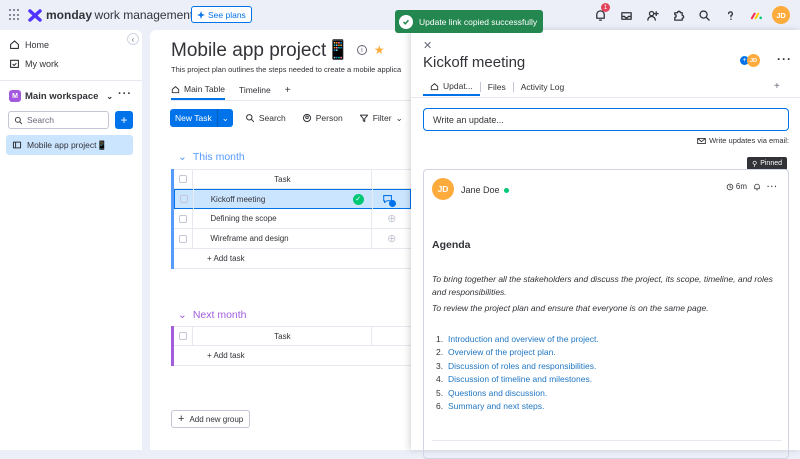 The image size is (800, 459). What do you see at coordinates (757, 187) in the screenshot?
I see `bell-icon` at bounding box center [757, 187].